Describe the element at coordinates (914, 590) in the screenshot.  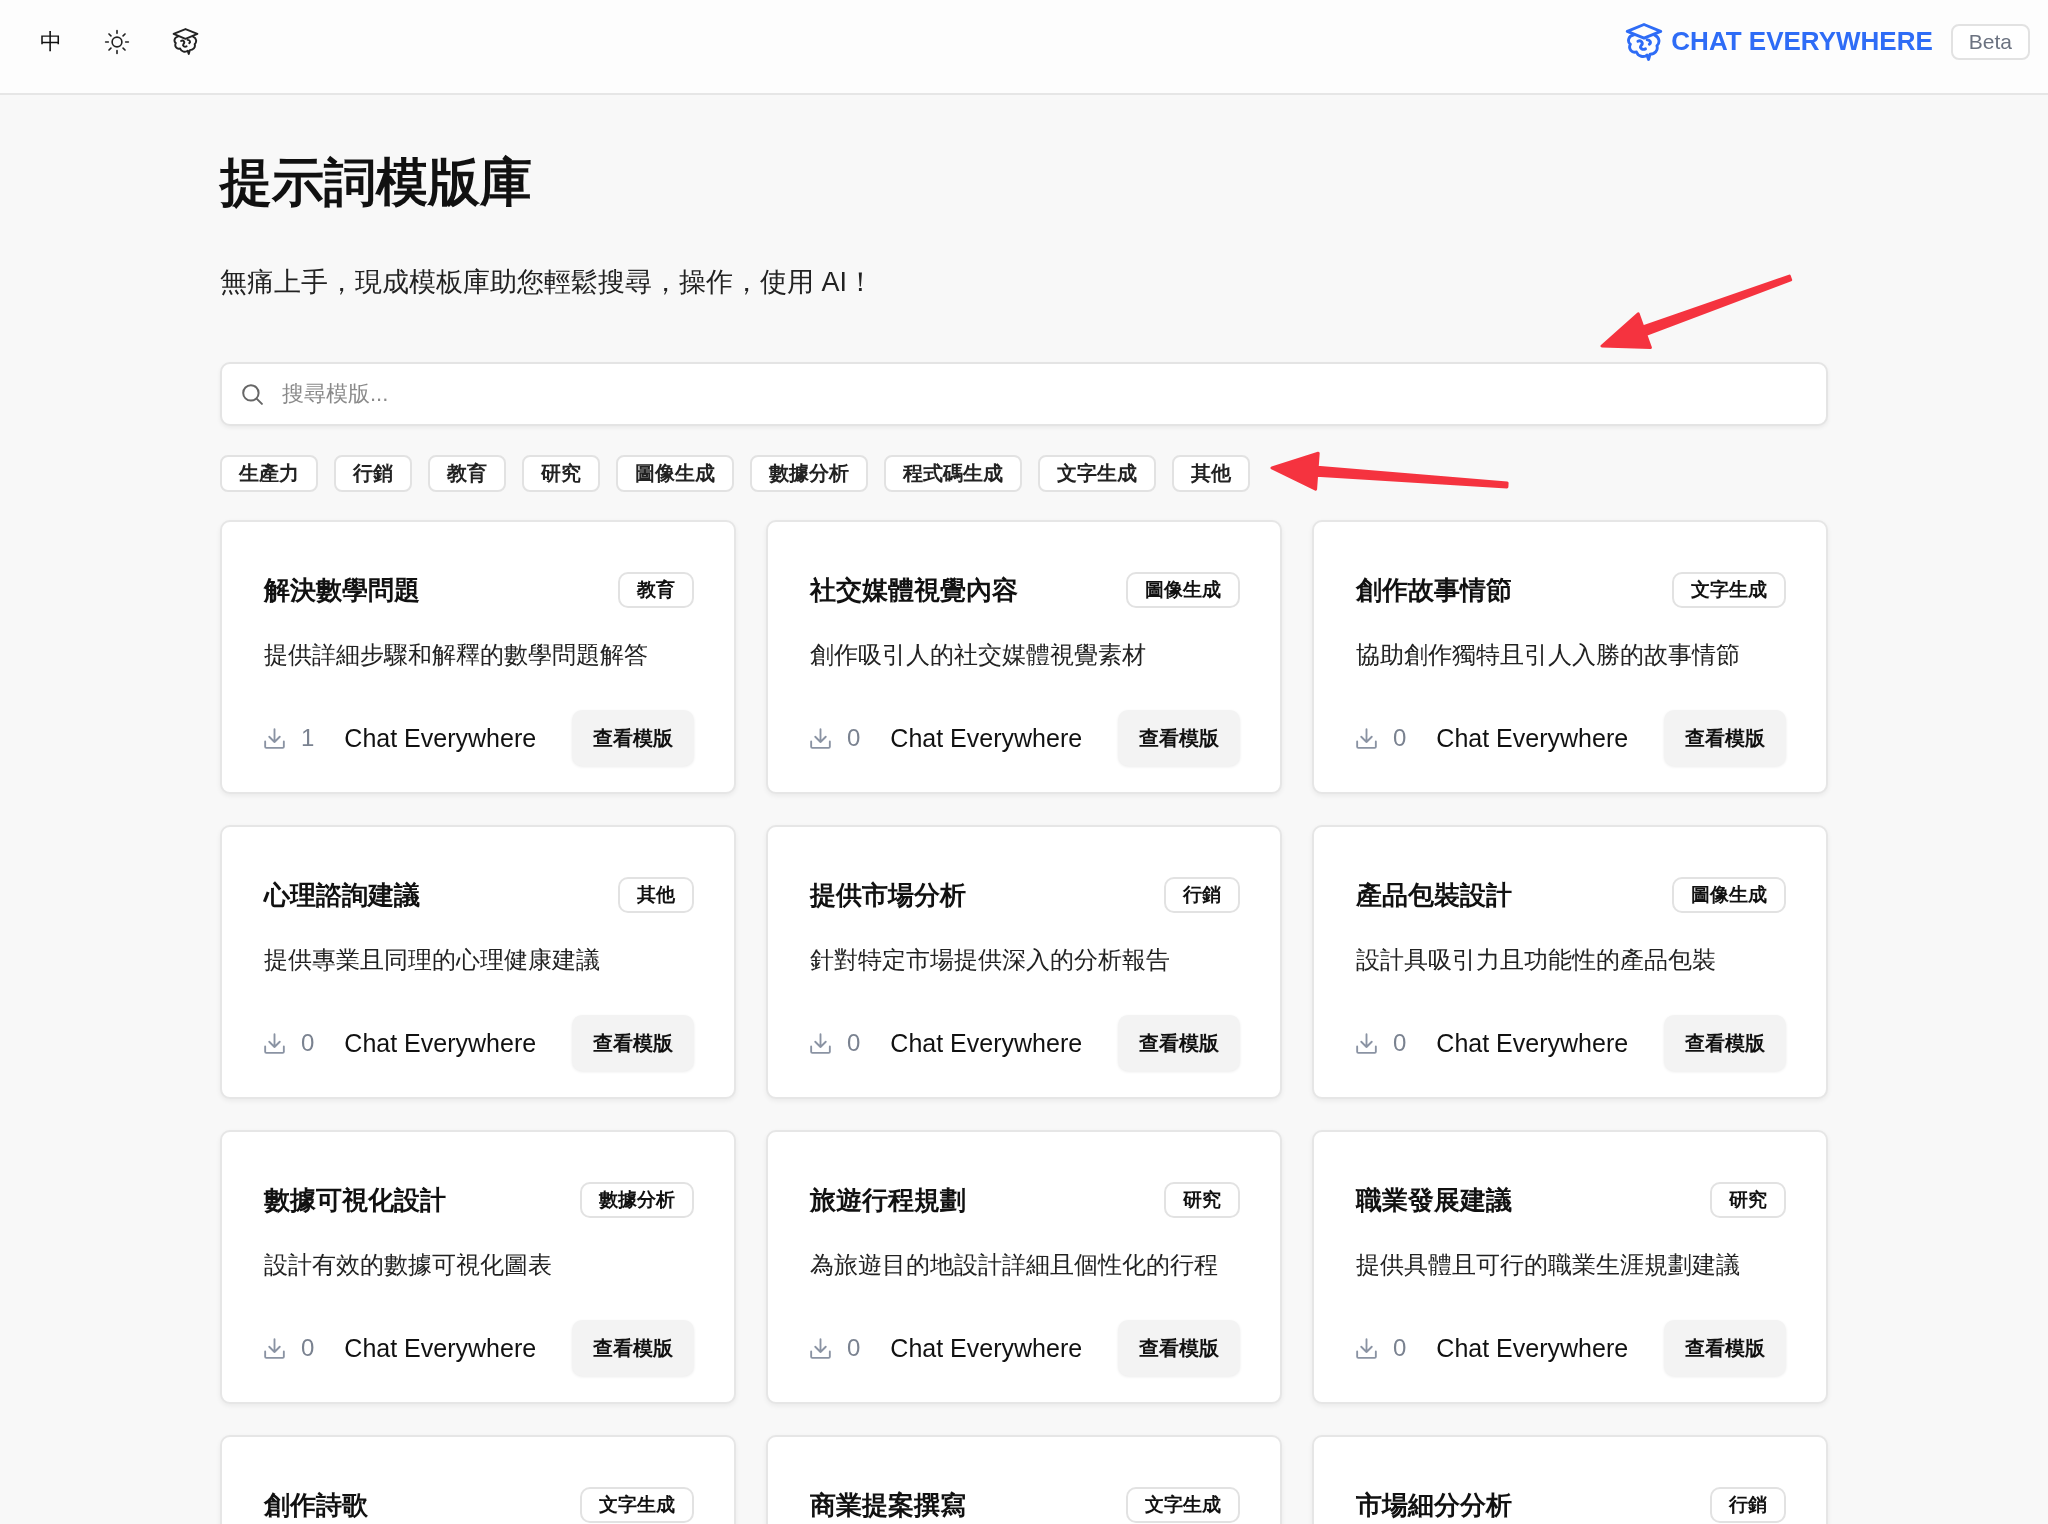
I see `card-title: 社交媒體視覺內容` at that location.